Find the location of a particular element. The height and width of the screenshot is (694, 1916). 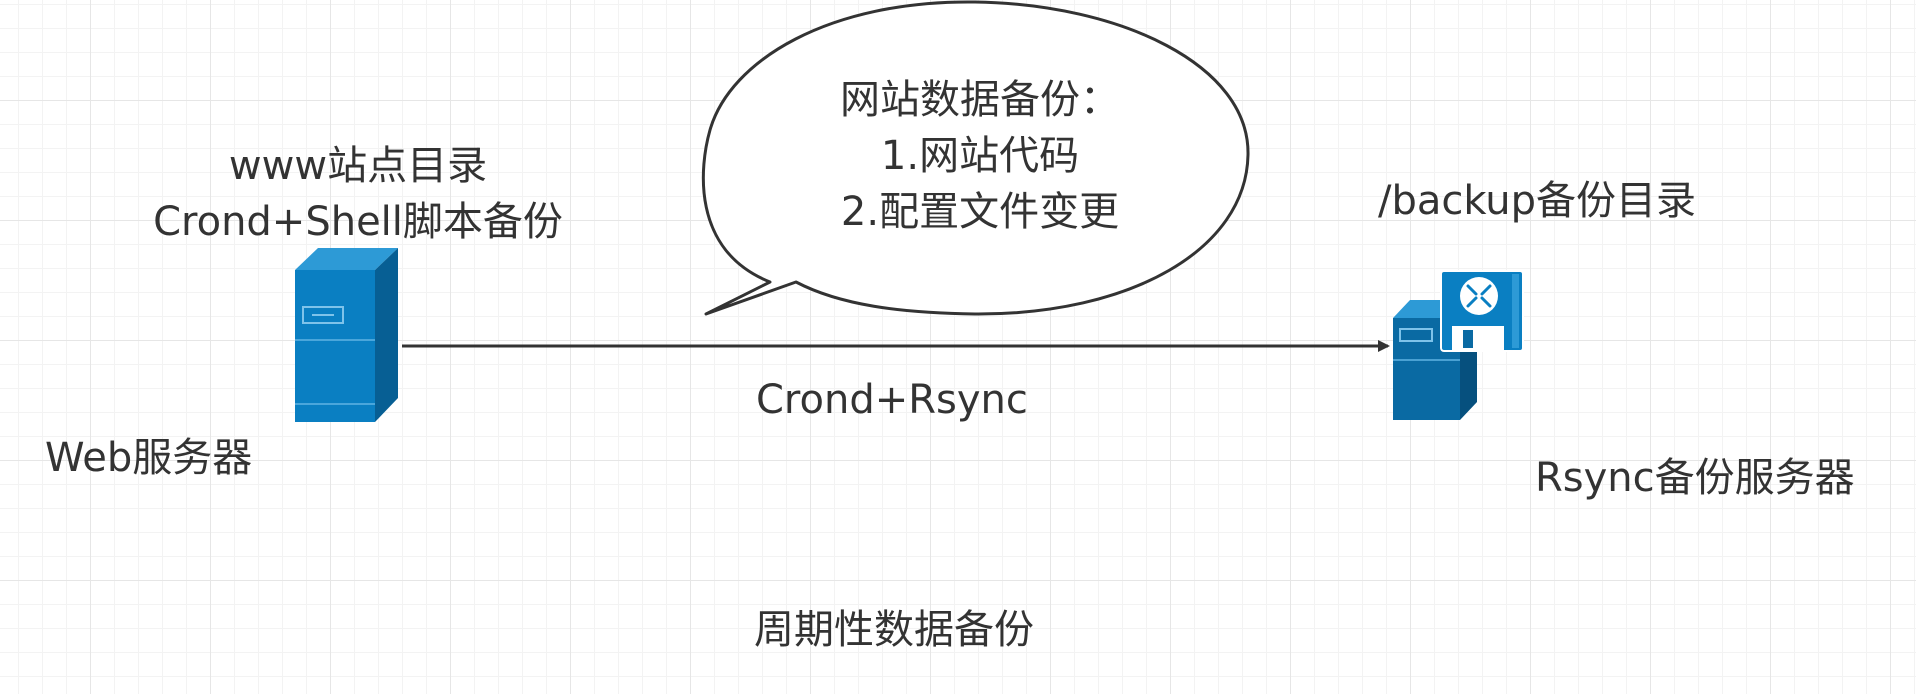

callout-title: 网站数据备份： is located at coordinates (980, 100).